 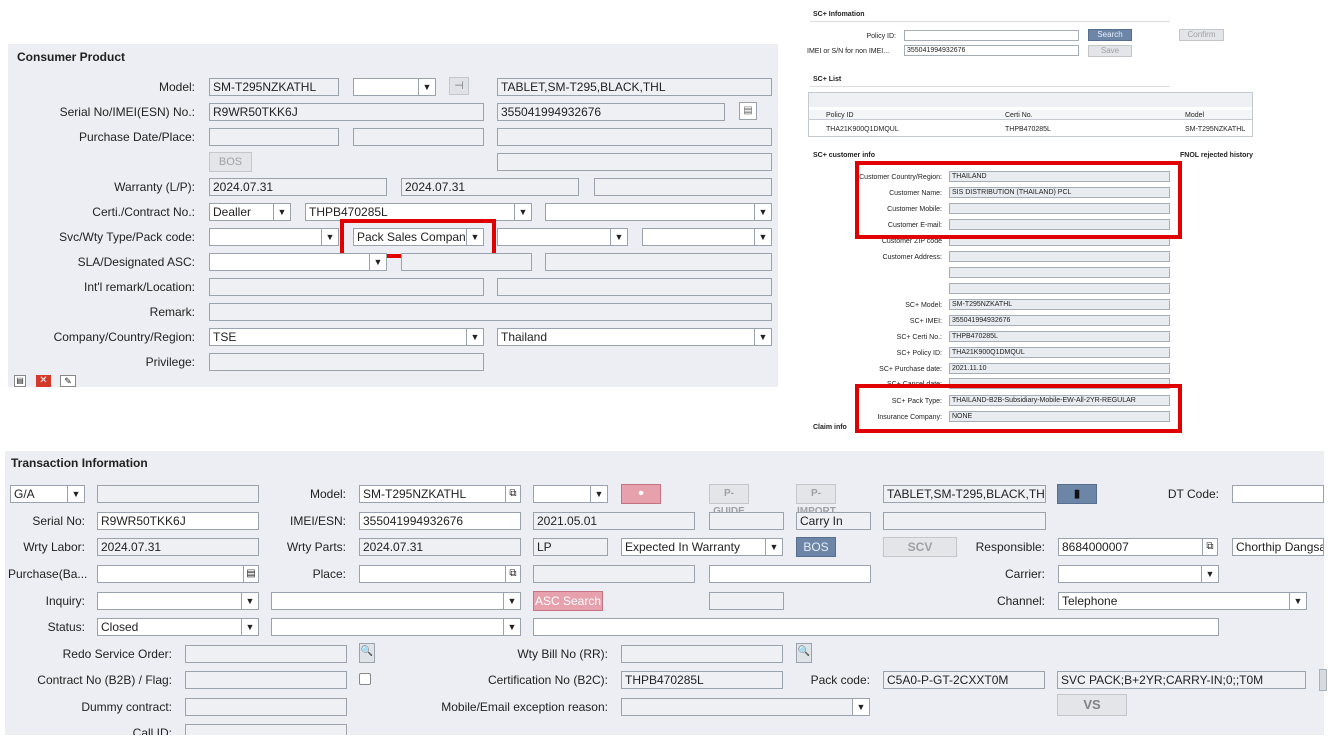 I want to click on purchase-place-field, so click(x=418, y=137).